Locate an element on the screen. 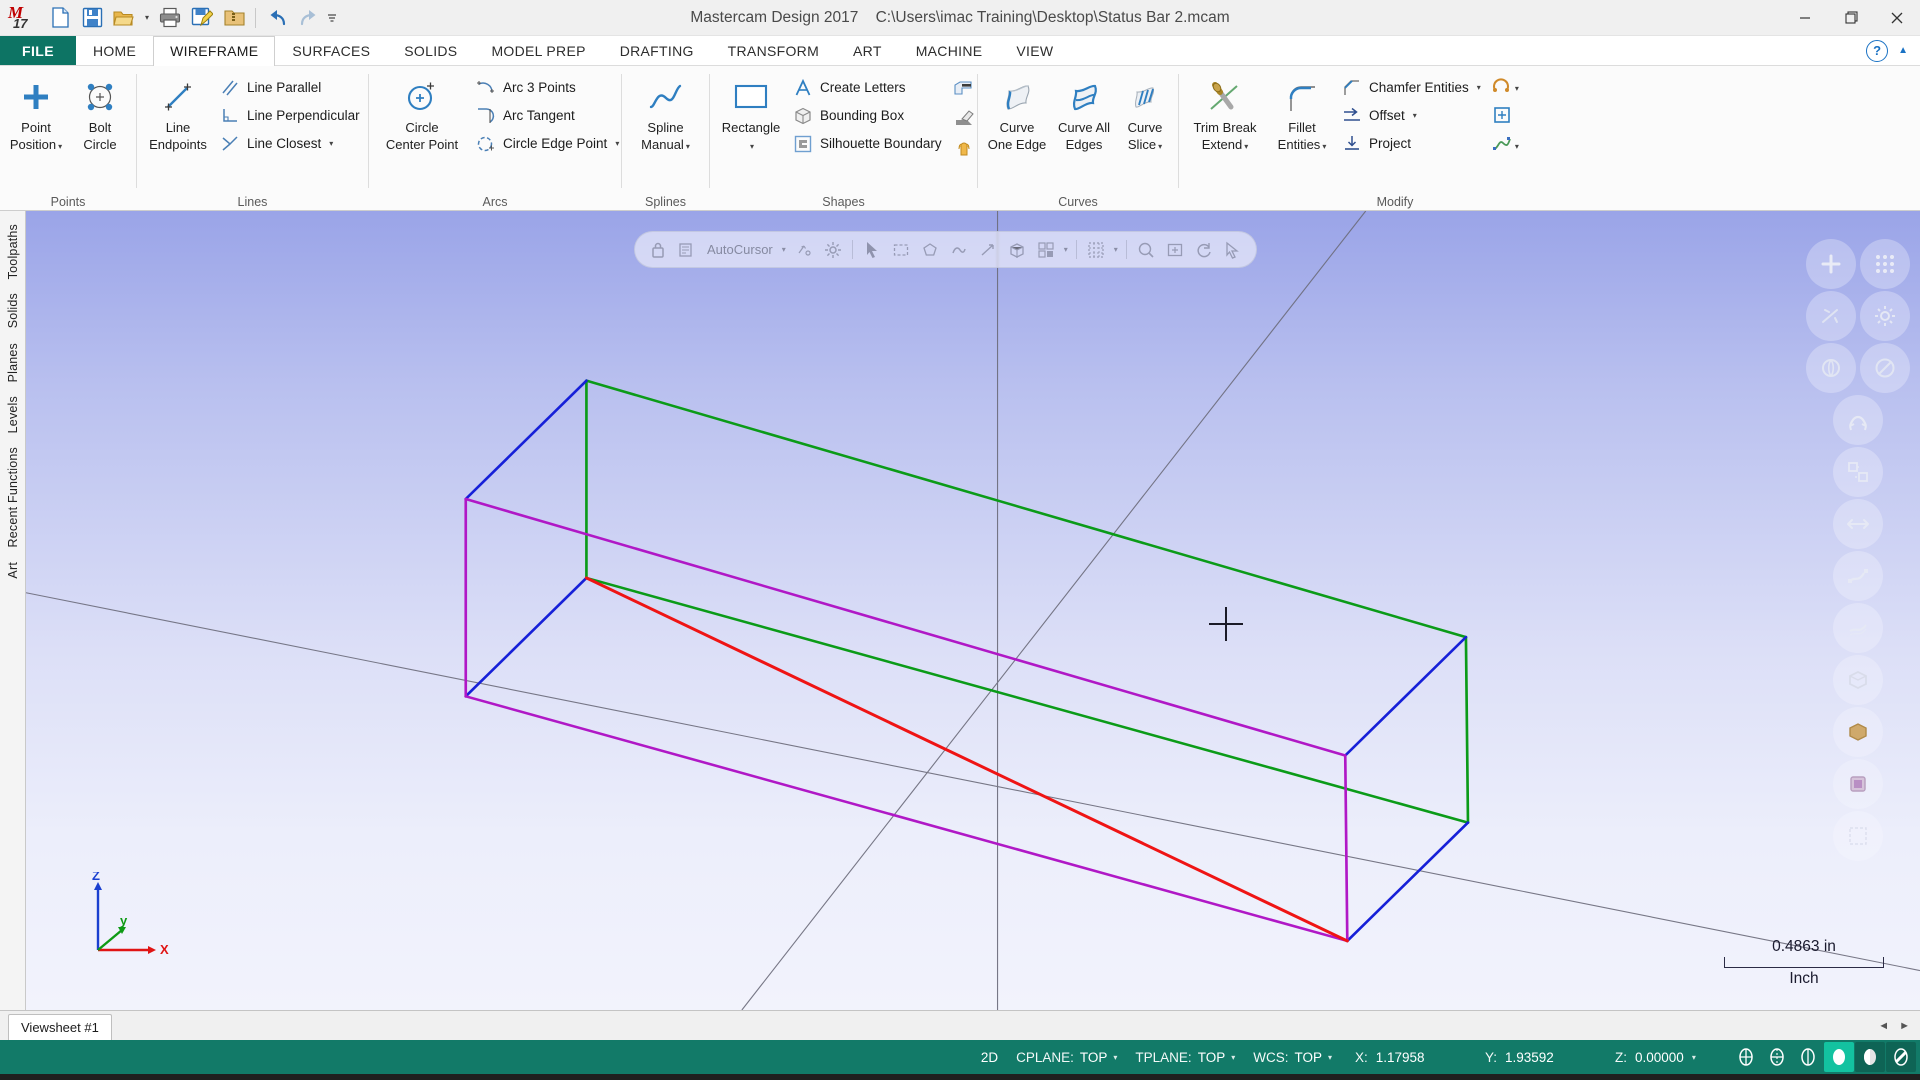 The width and height of the screenshot is (1920, 1080). wcs-caret: ▾ is located at coordinates (1330, 1057).